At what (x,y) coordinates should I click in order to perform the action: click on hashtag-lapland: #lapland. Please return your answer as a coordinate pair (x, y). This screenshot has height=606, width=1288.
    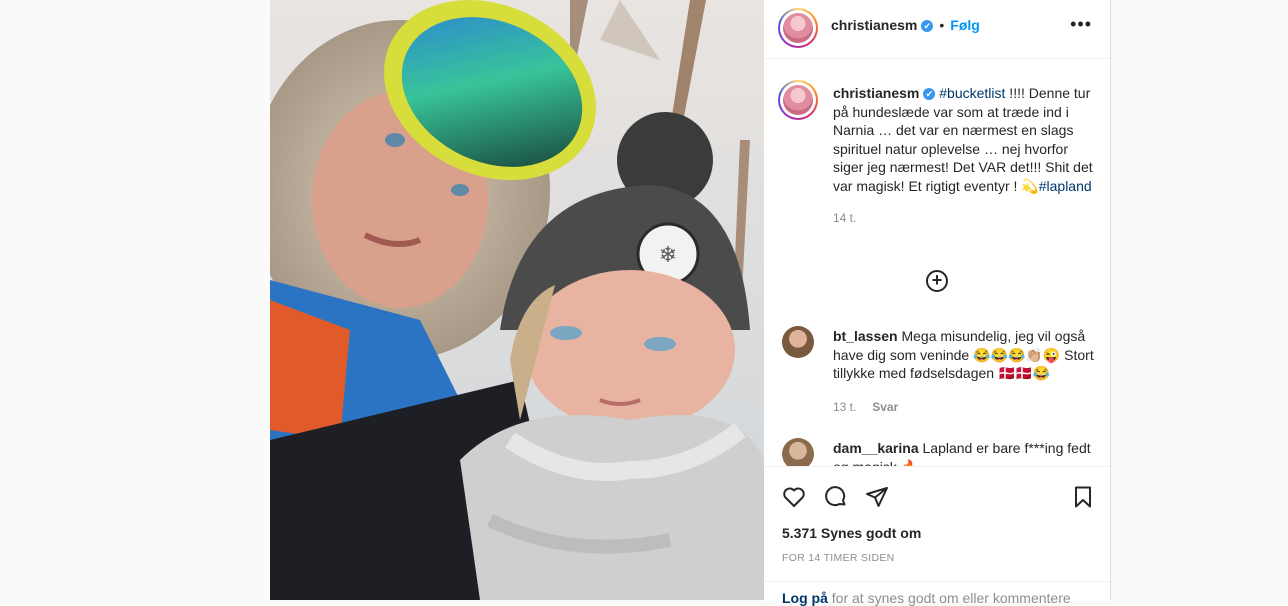
    Looking at the image, I should click on (1065, 186).